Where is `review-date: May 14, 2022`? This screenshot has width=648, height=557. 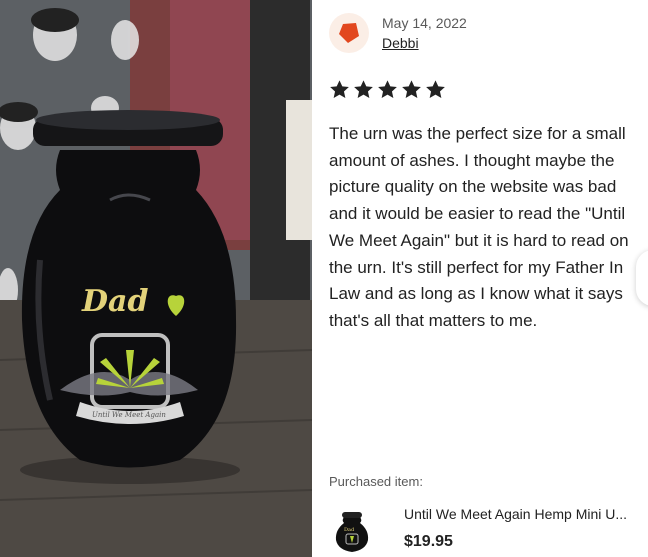
review-date: May 14, 2022 is located at coordinates (424, 23).